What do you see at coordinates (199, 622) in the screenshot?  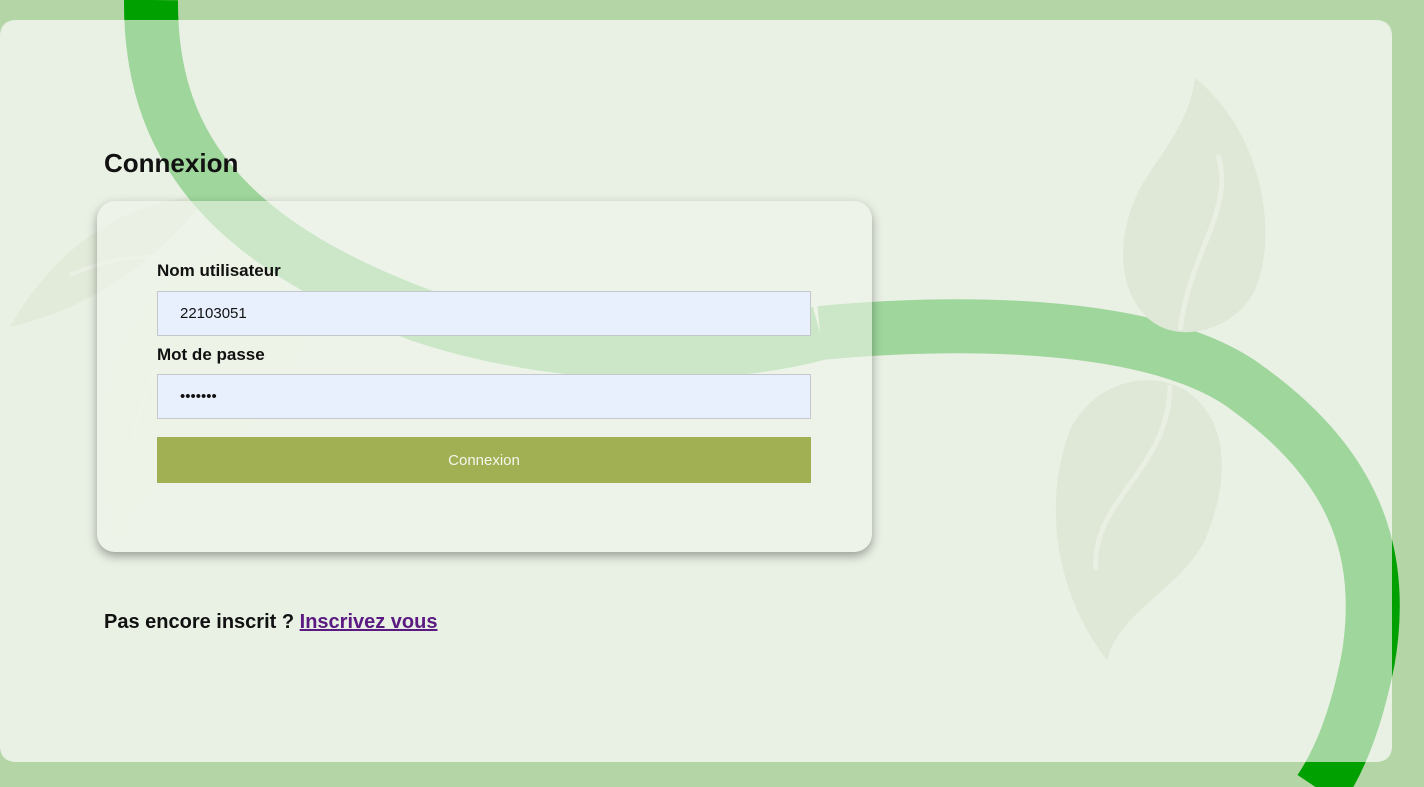 I see `signup-prompt-text: Pas encore inscrit ?` at bounding box center [199, 622].